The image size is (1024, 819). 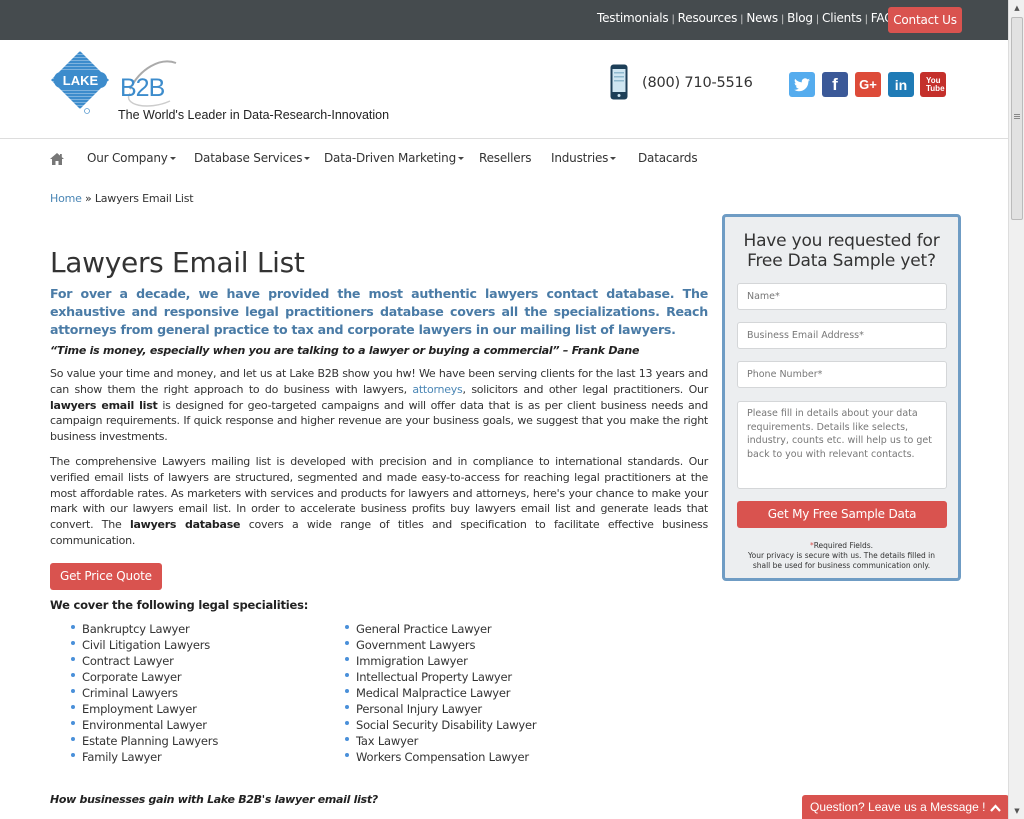 I want to click on list-item: Employment Lawyer, so click(x=144, y=709).